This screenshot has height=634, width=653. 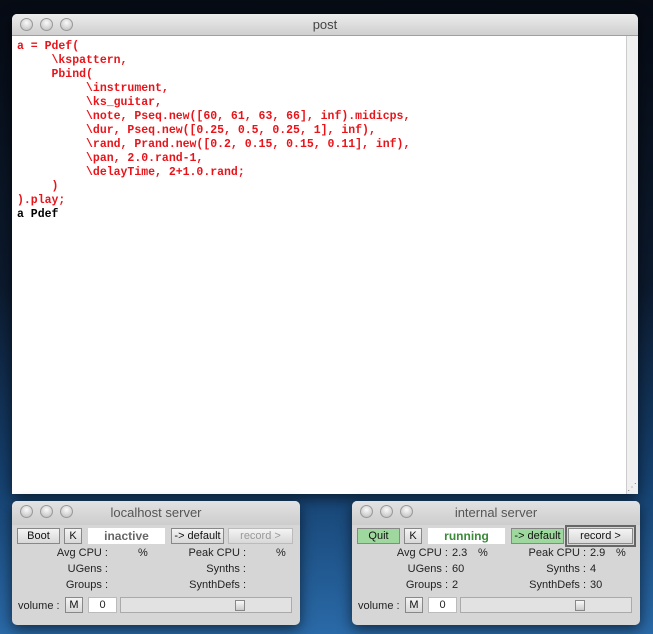 I want to click on window-title: localhost server, so click(x=156, y=512).